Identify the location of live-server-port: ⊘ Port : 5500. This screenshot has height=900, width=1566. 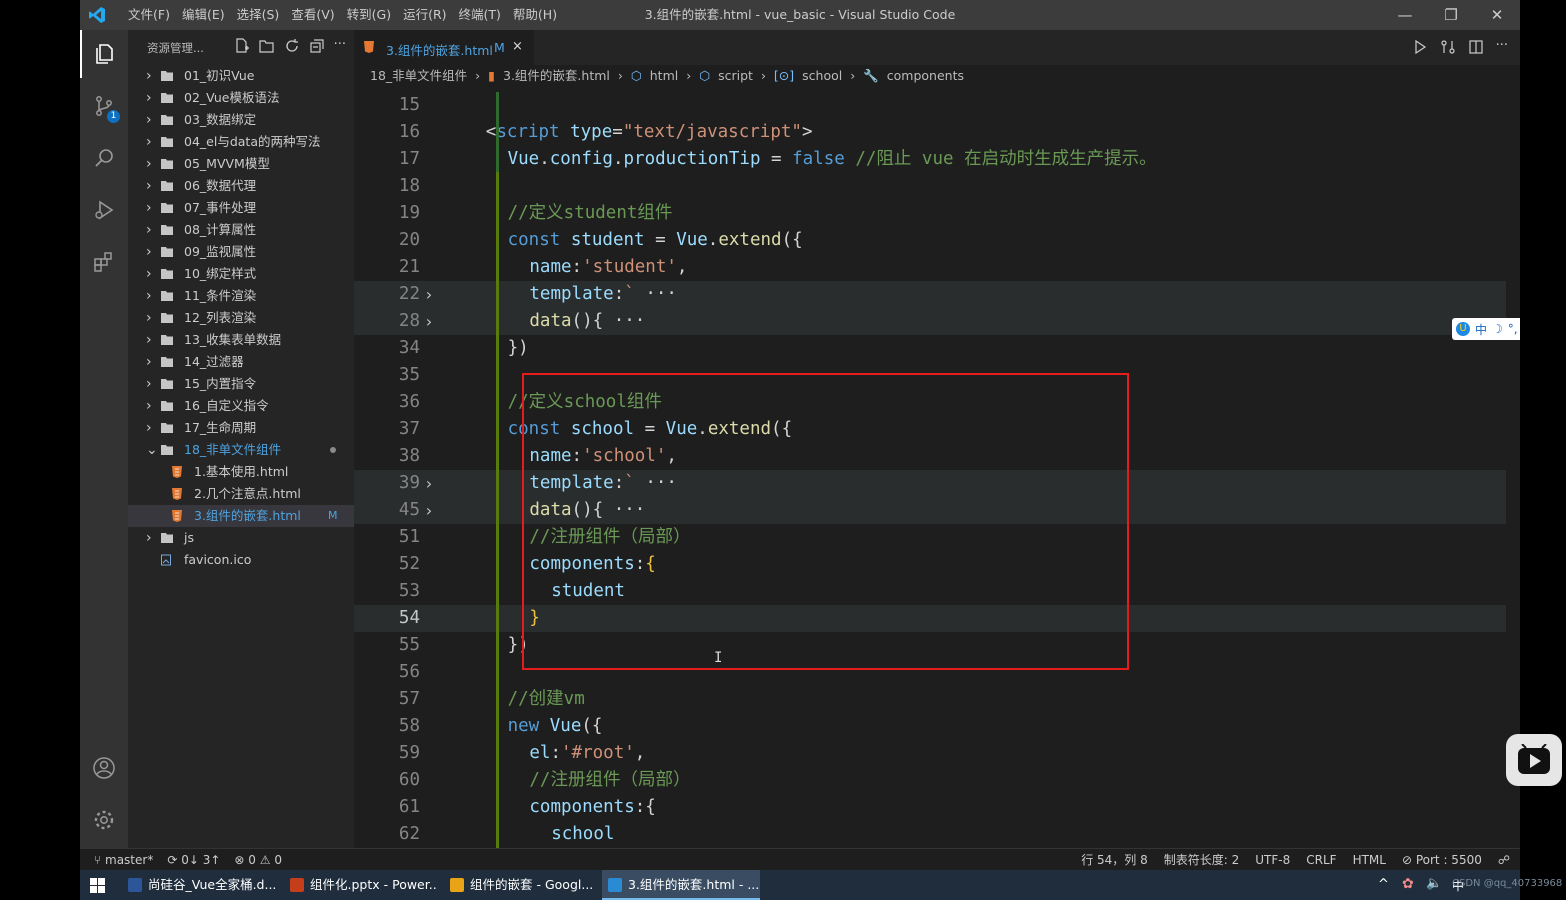
(1442, 859).